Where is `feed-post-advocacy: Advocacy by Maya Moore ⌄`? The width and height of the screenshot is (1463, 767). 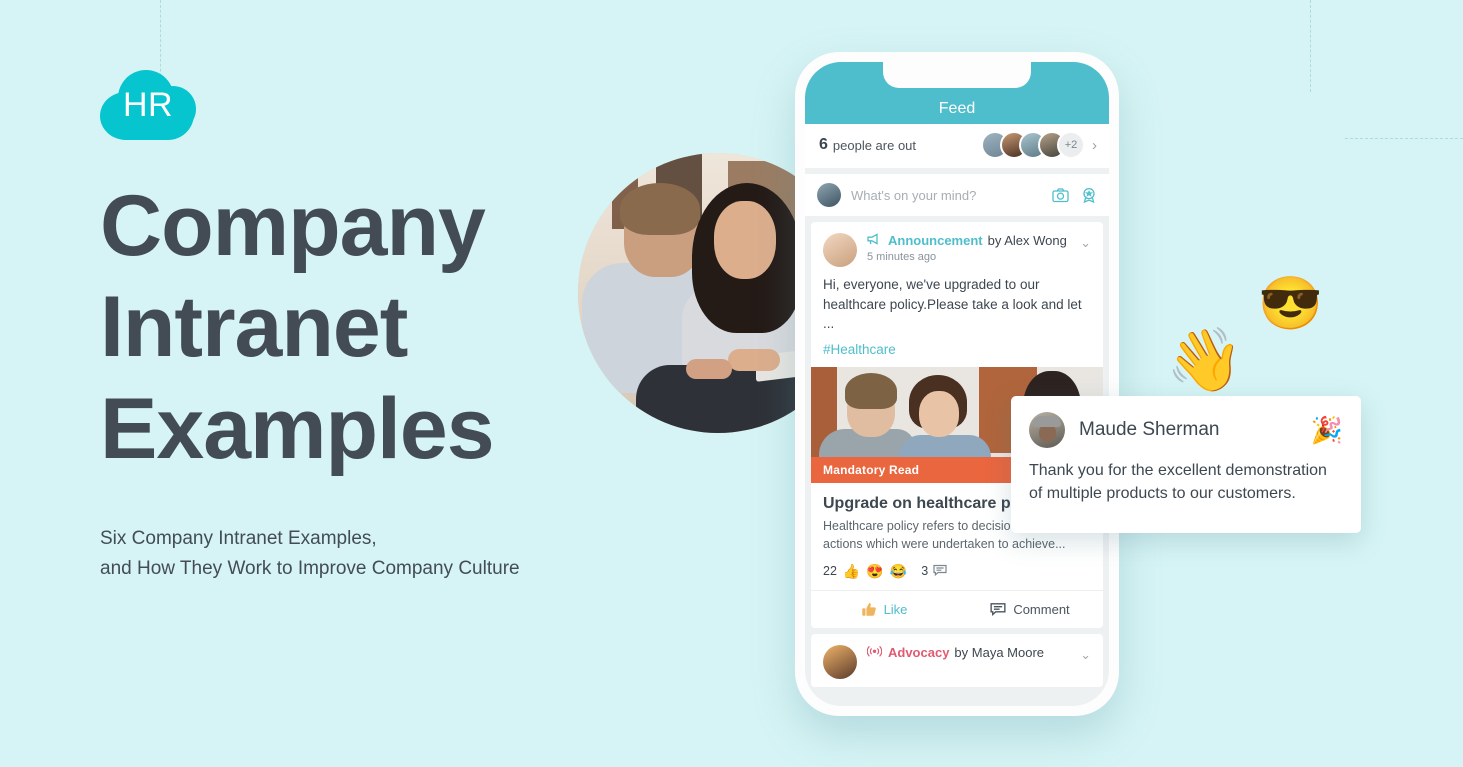
feed-post-advocacy: Advocacy by Maya Moore ⌄ is located at coordinates (957, 660).